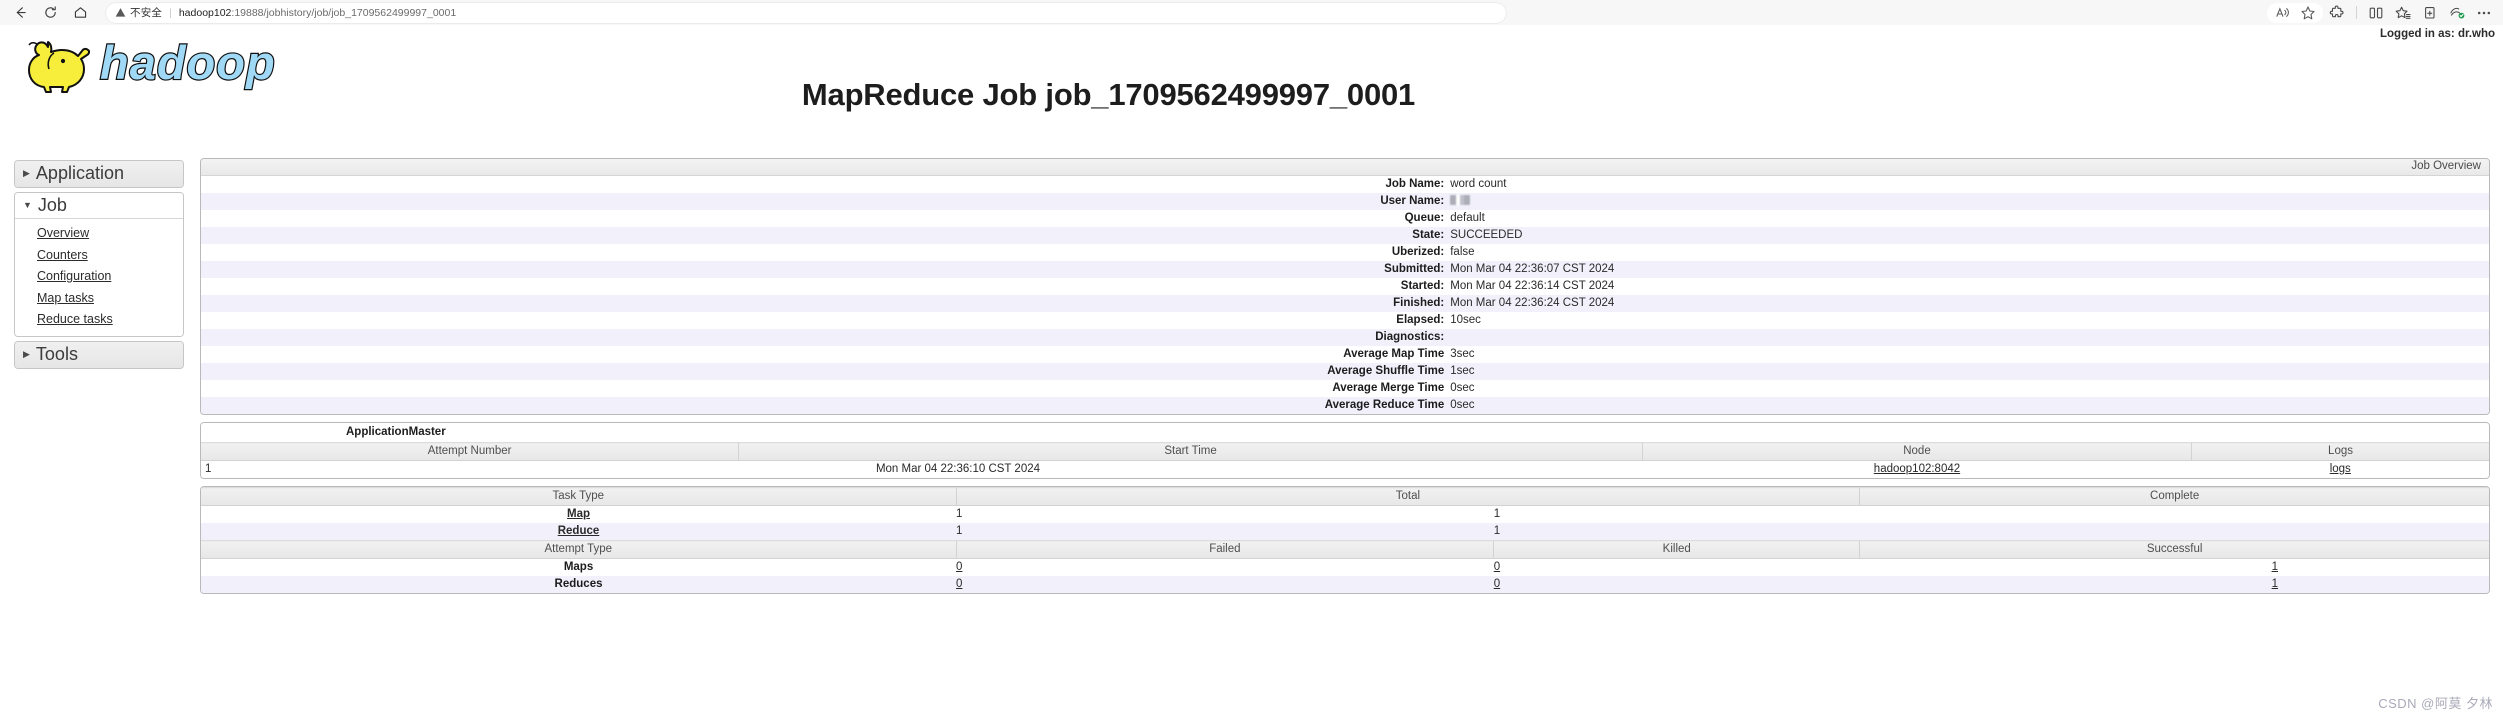 This screenshot has width=2503, height=718. What do you see at coordinates (1190, 451) in the screenshot?
I see `am-col-start-time: Start Time` at bounding box center [1190, 451].